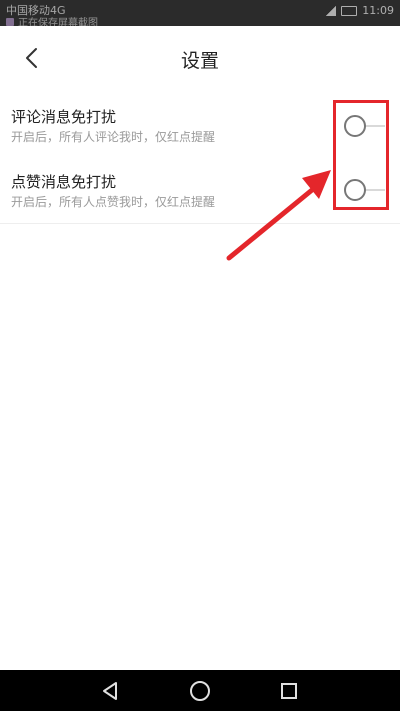 The height and width of the screenshot is (711, 400). Describe the element at coordinates (113, 202) in the screenshot. I see `setting-description: 开启后，所有人点赞我时，仅红点提醒` at that location.